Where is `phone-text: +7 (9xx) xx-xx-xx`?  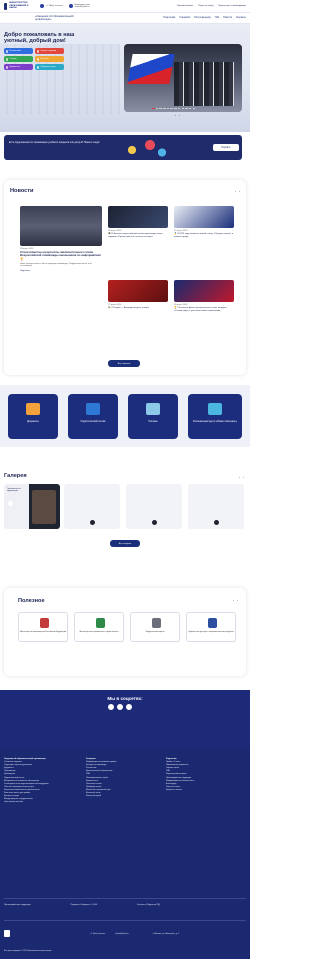 phone-text: +7 (9xx) xx-xx-xx is located at coordinates (54, 6).